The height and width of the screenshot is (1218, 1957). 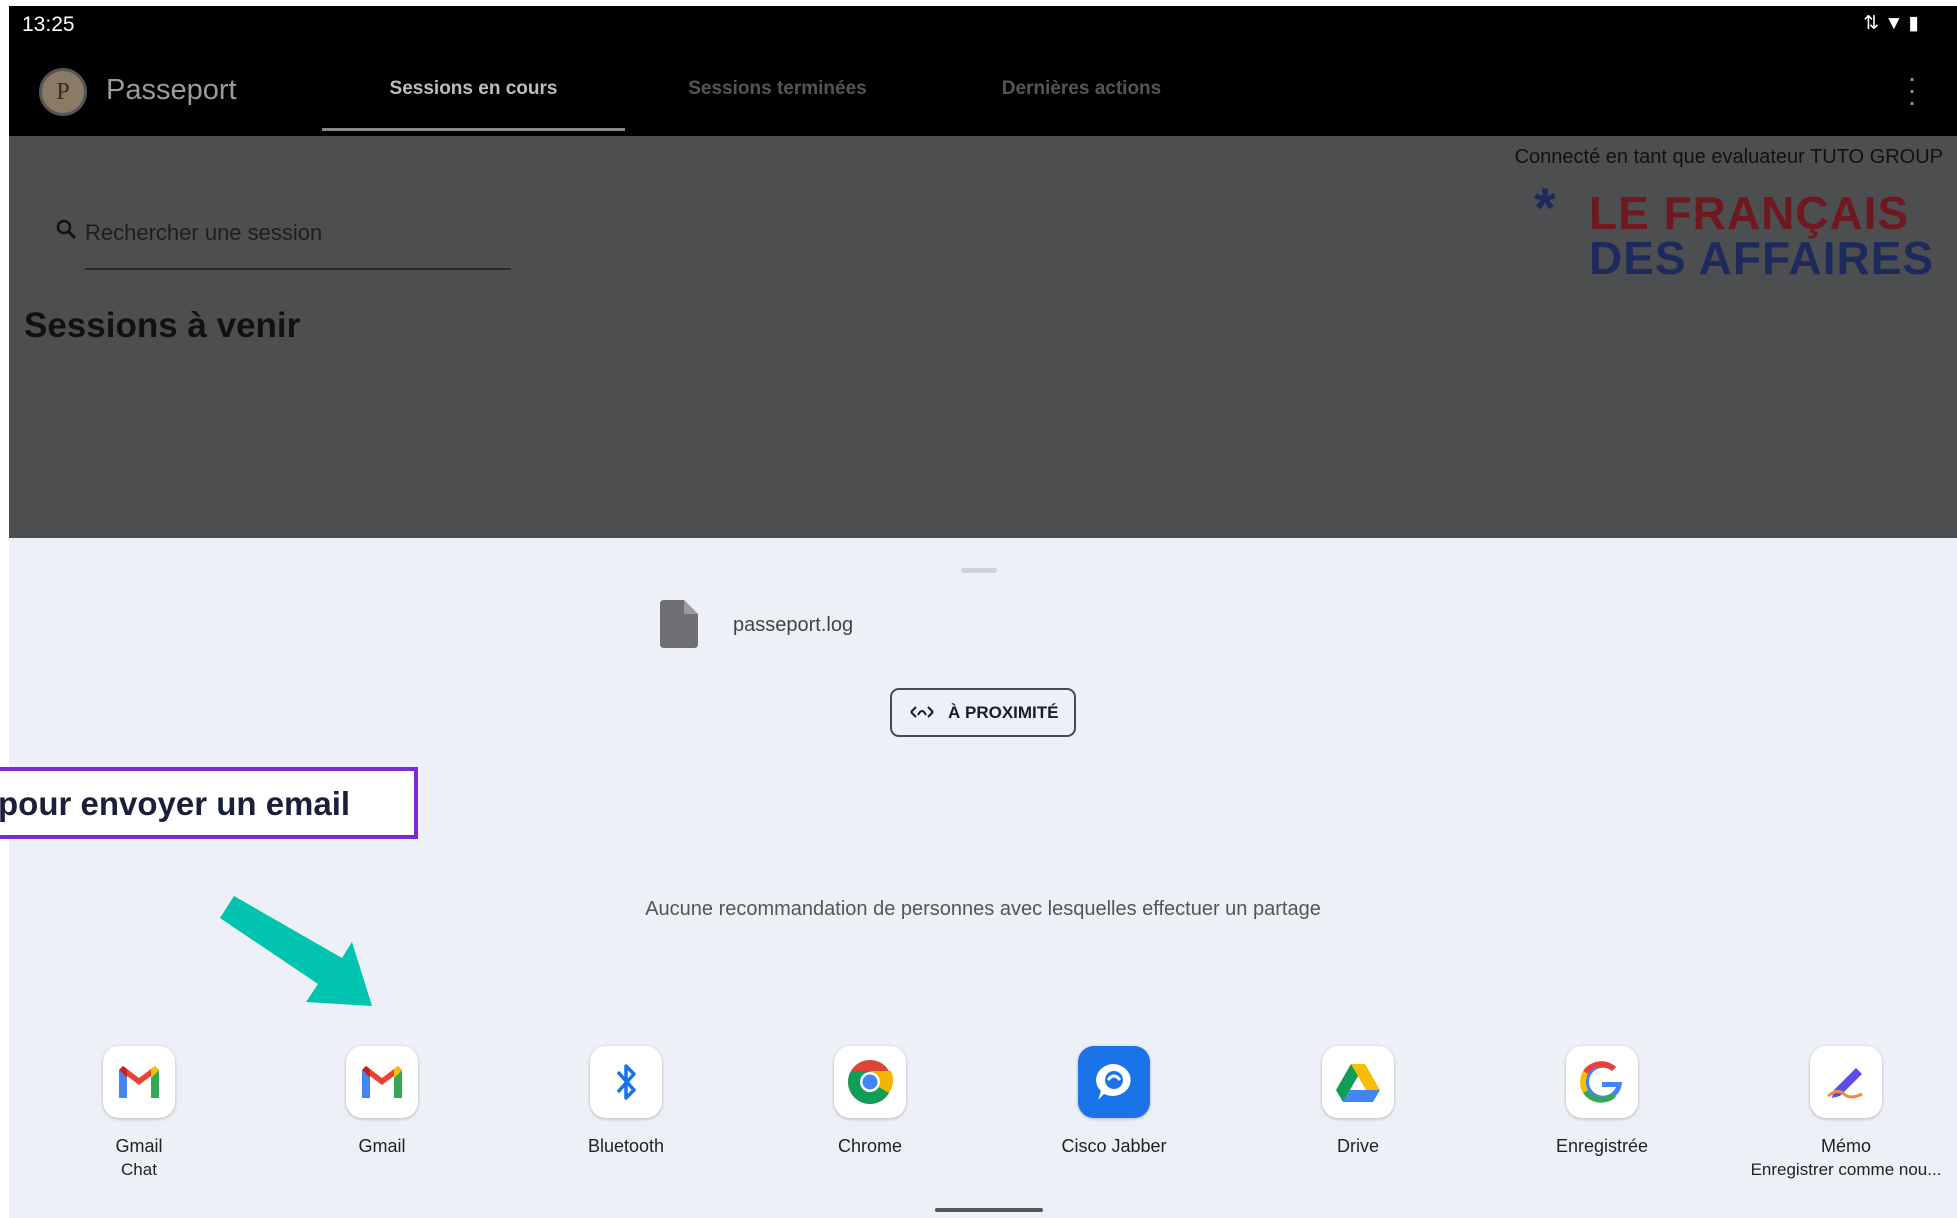 I want to click on app-title: Passeport, so click(x=171, y=90).